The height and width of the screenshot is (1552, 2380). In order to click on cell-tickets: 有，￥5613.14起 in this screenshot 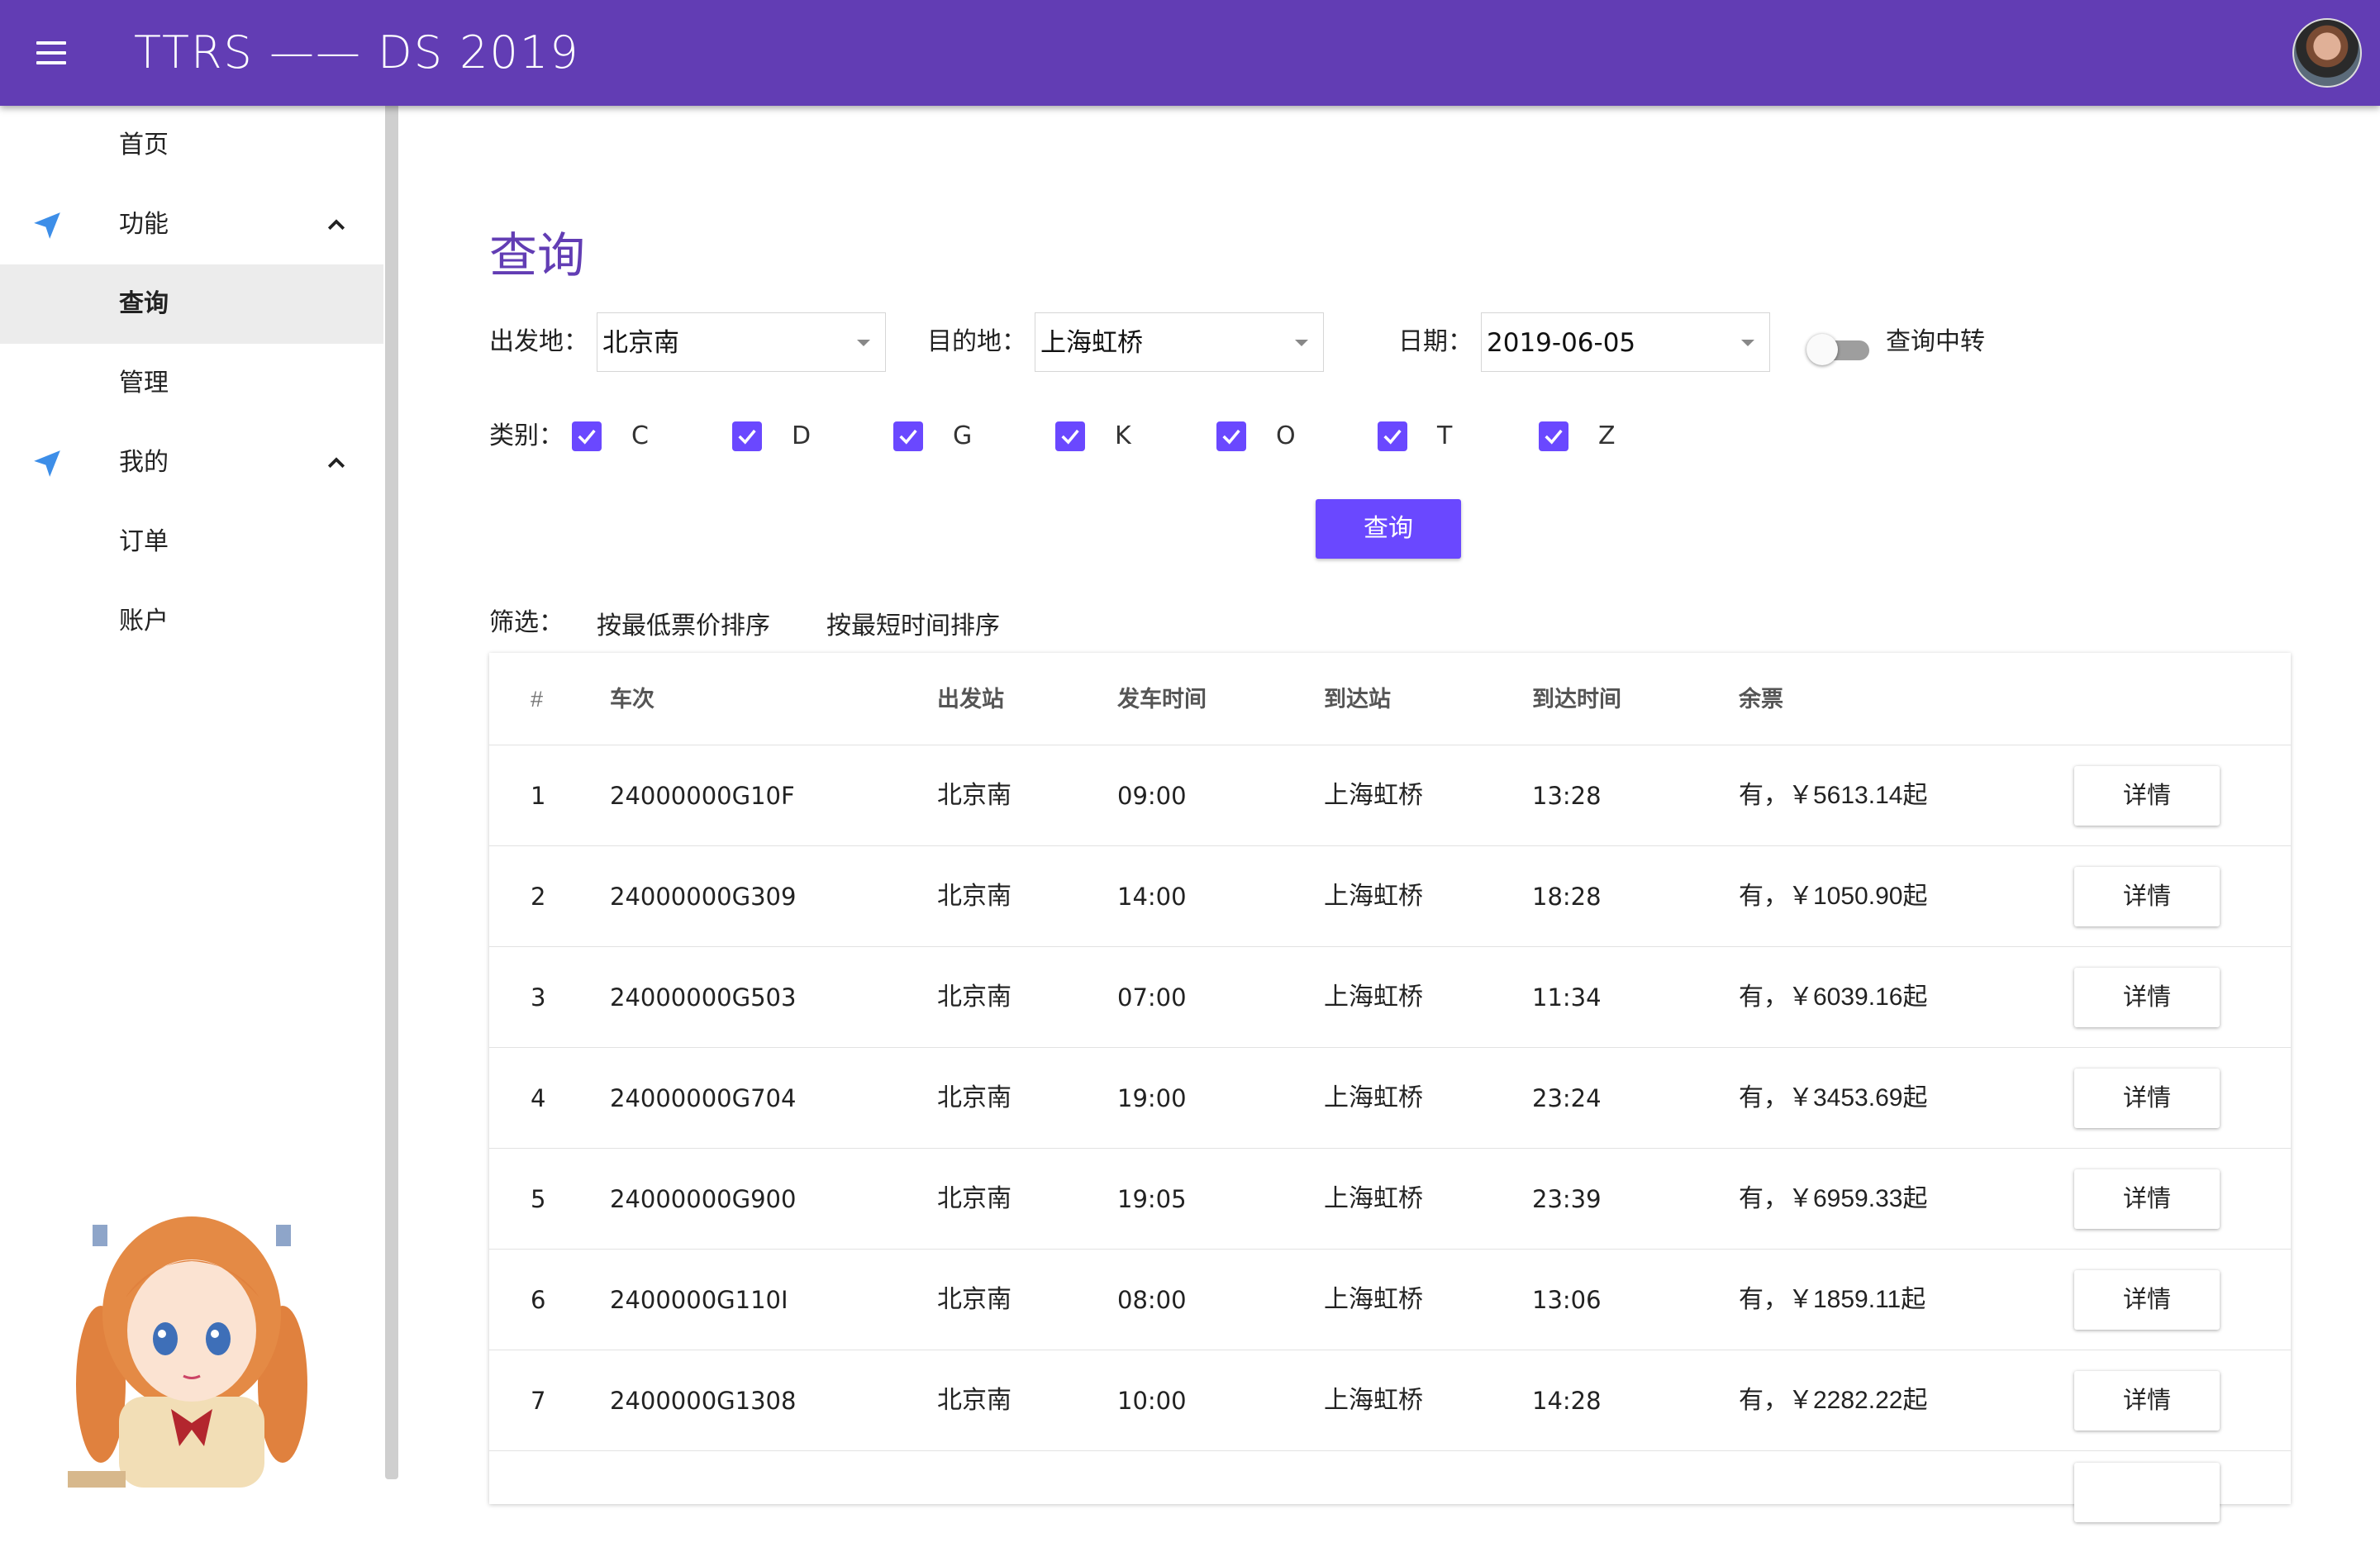, I will do `click(1833, 795)`.